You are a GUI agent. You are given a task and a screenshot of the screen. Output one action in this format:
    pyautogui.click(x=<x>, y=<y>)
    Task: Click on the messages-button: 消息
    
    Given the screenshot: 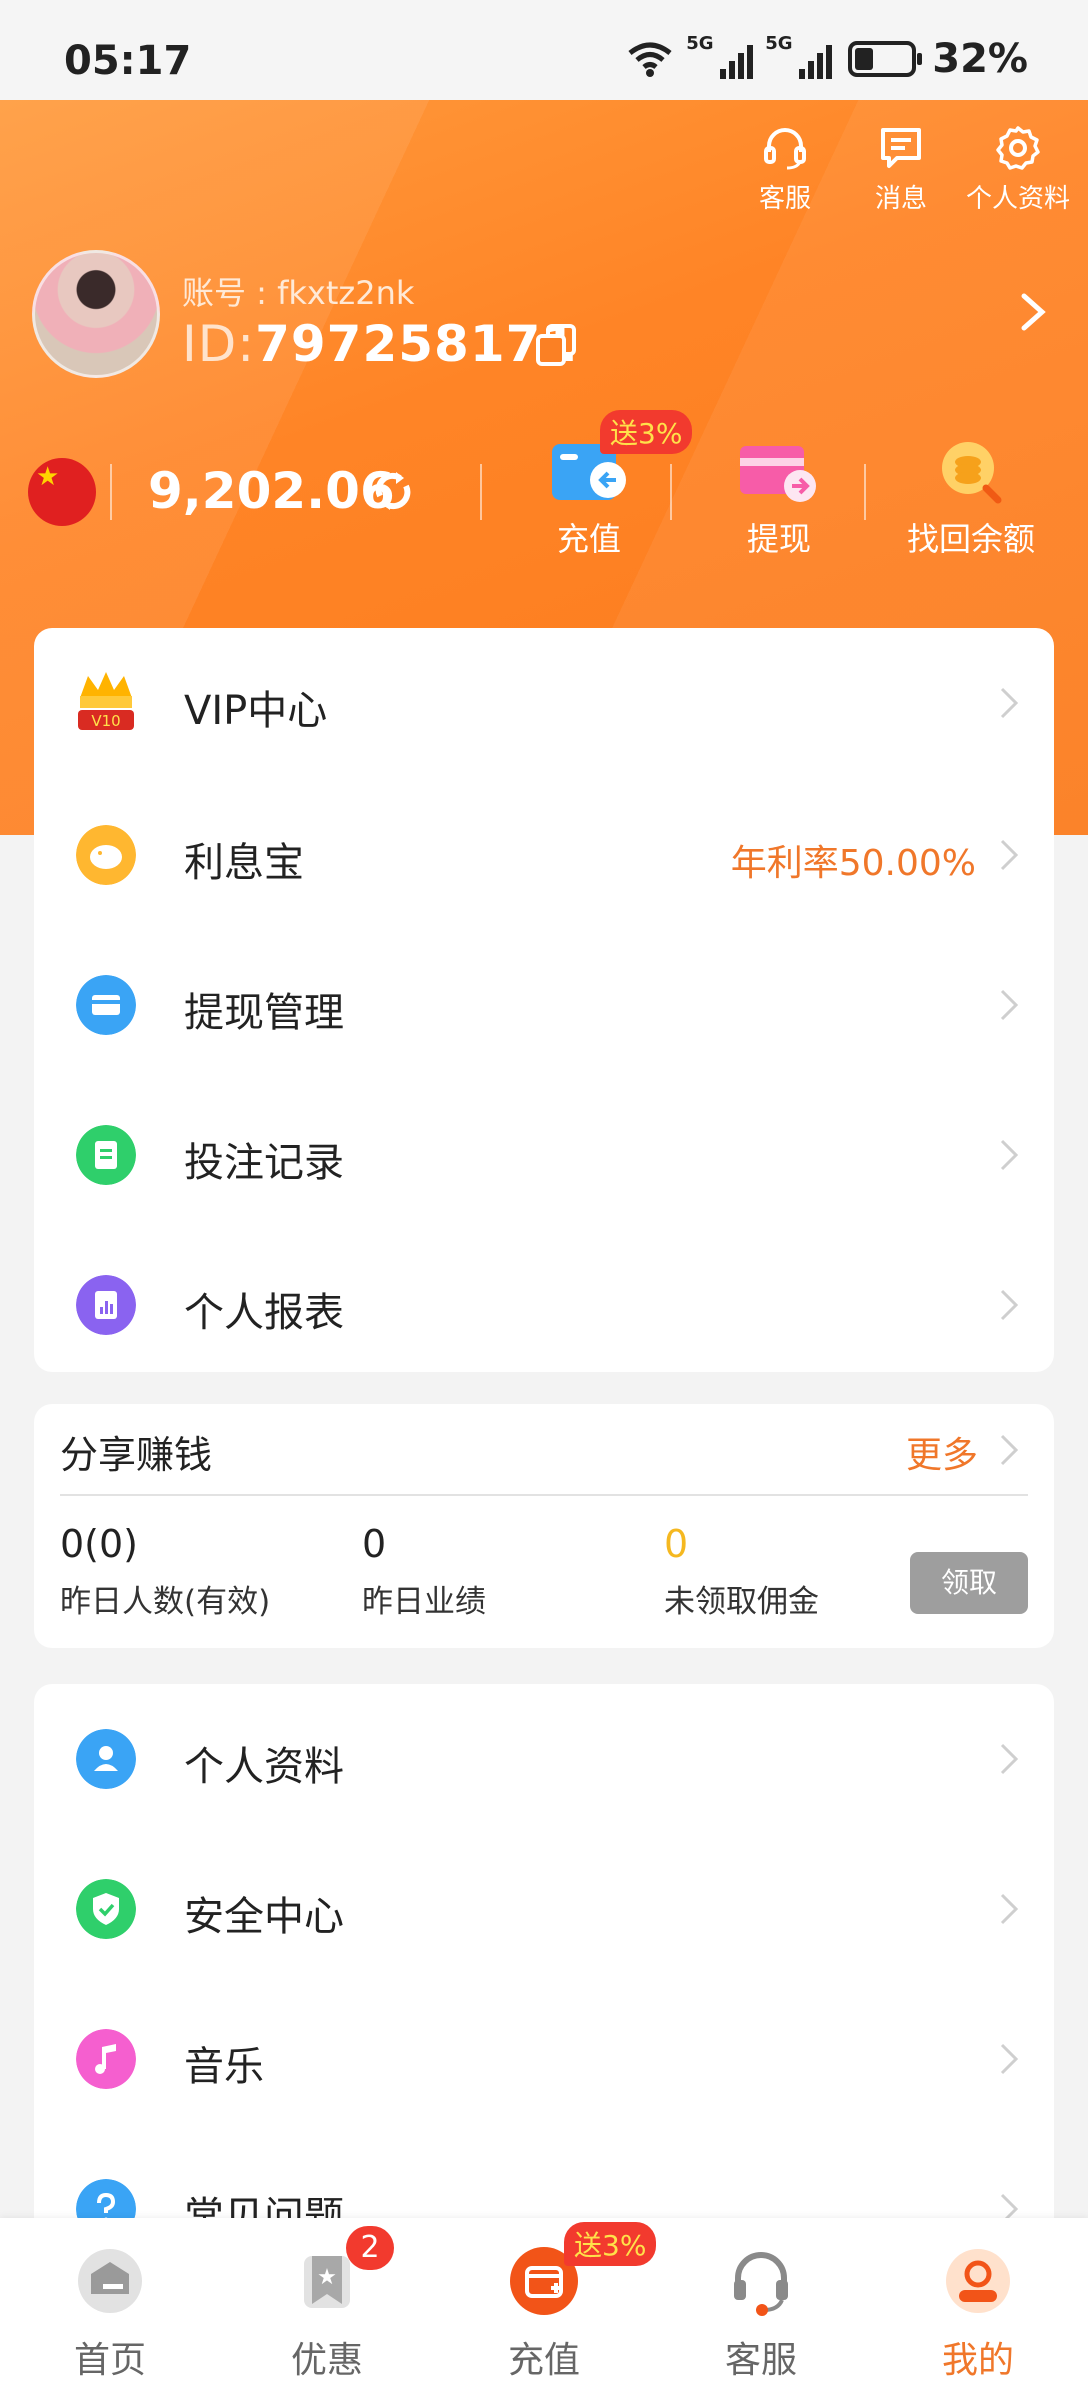 What is the action you would take?
    pyautogui.click(x=901, y=169)
    